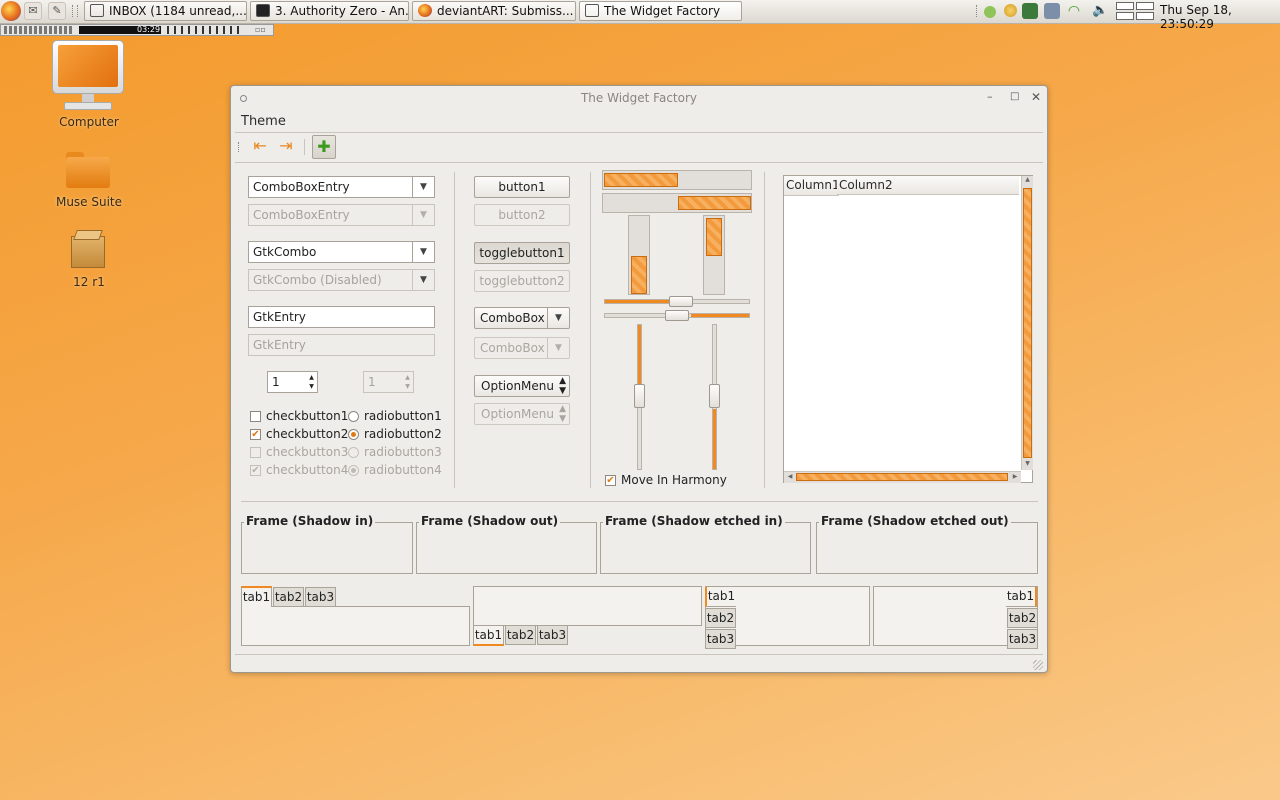 This screenshot has height=800, width=1280. I want to click on add-icon: ✚, so click(324, 147).